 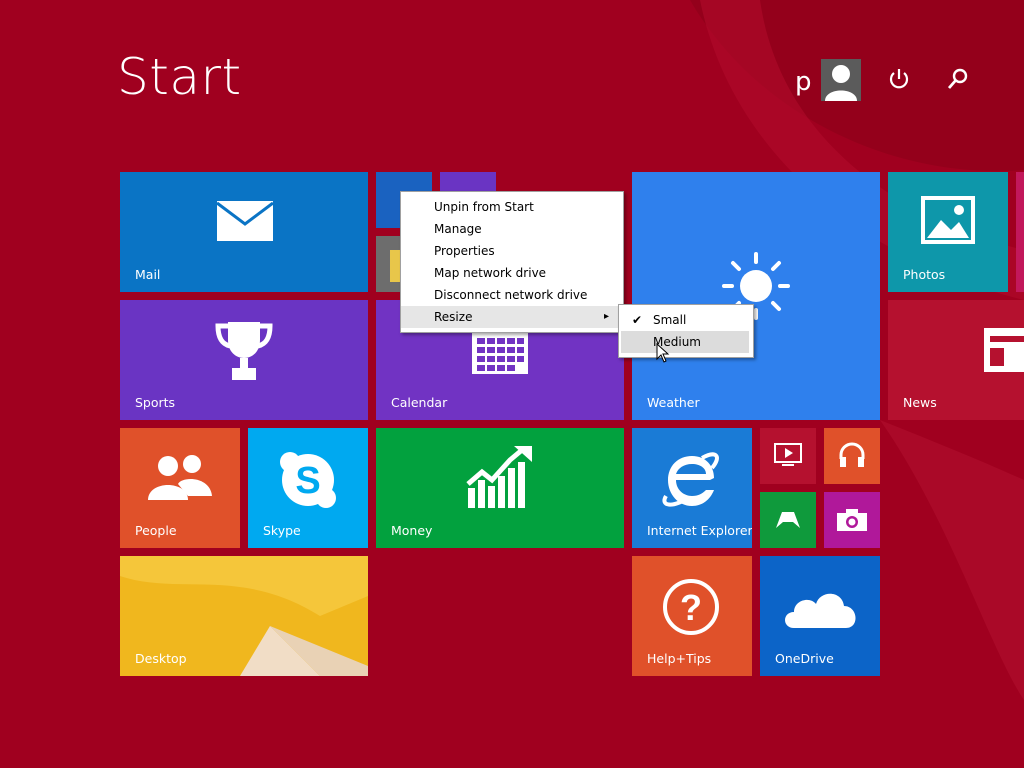 I want to click on people-icon, so click(x=180, y=479).